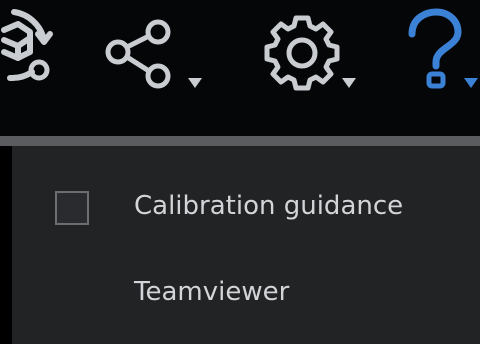 This screenshot has width=480, height=344. Describe the element at coordinates (312, 60) in the screenshot. I see `settings-gear-icon` at that location.